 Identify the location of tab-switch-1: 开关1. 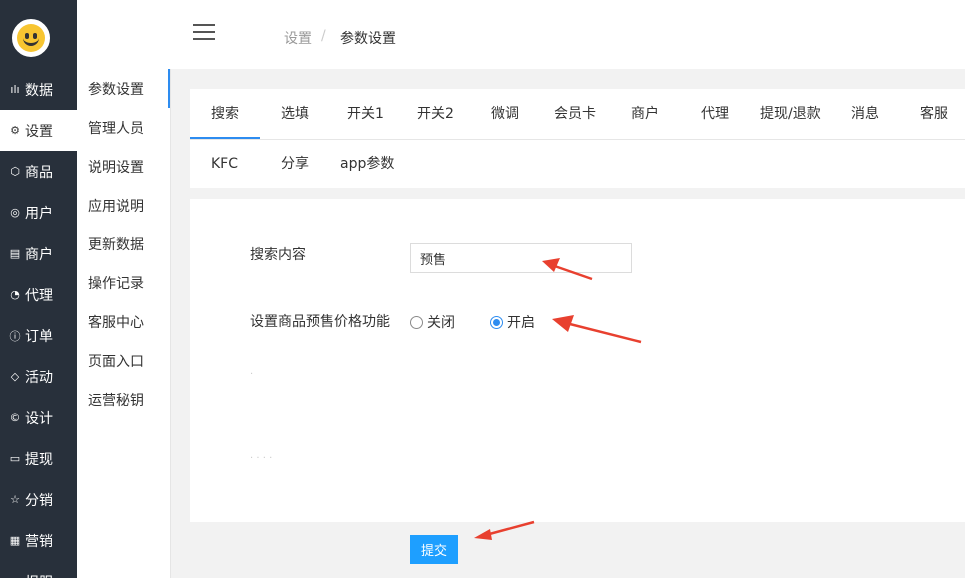
(365, 114).